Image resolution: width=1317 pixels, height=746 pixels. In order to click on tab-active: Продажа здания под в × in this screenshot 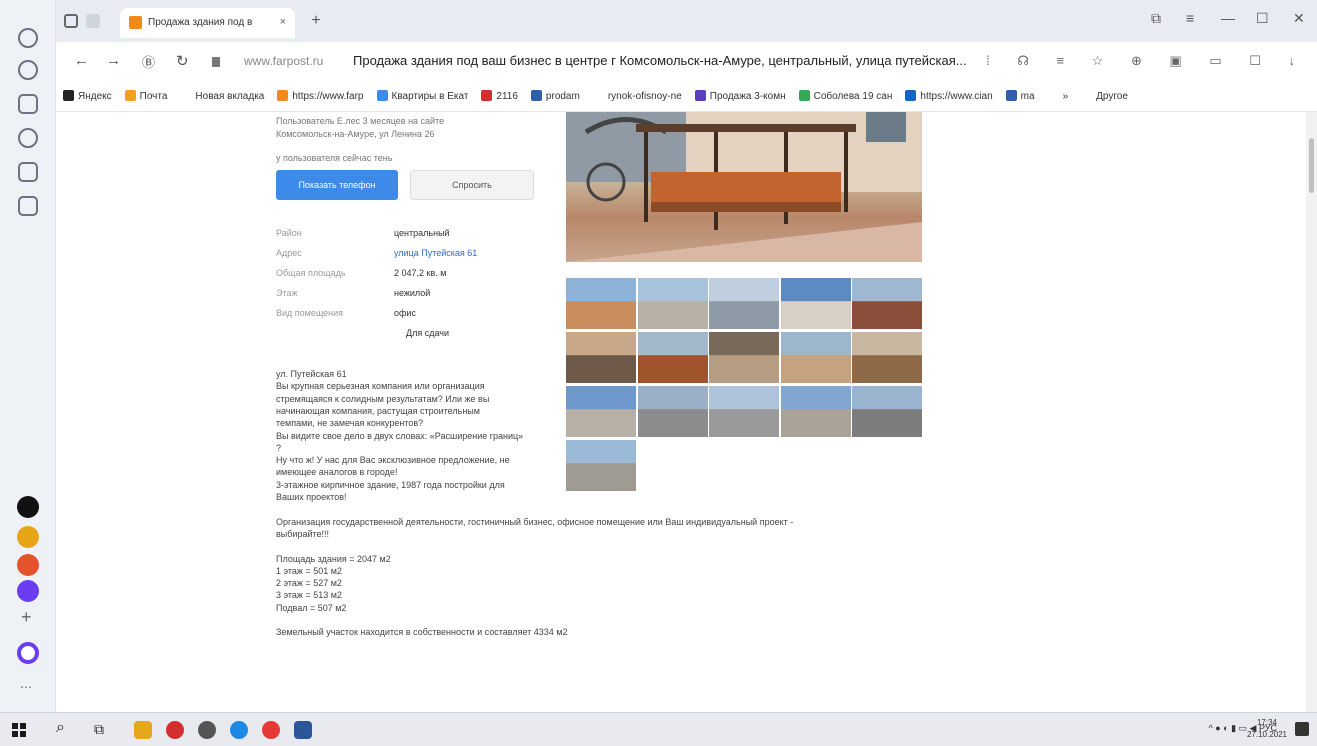, I will do `click(207, 23)`.